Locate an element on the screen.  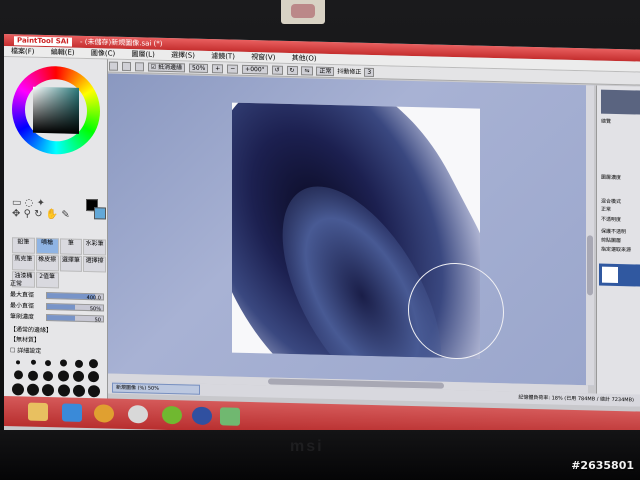
selection-source-checkbox: 指定選取來源 is located at coordinates (620, 250).